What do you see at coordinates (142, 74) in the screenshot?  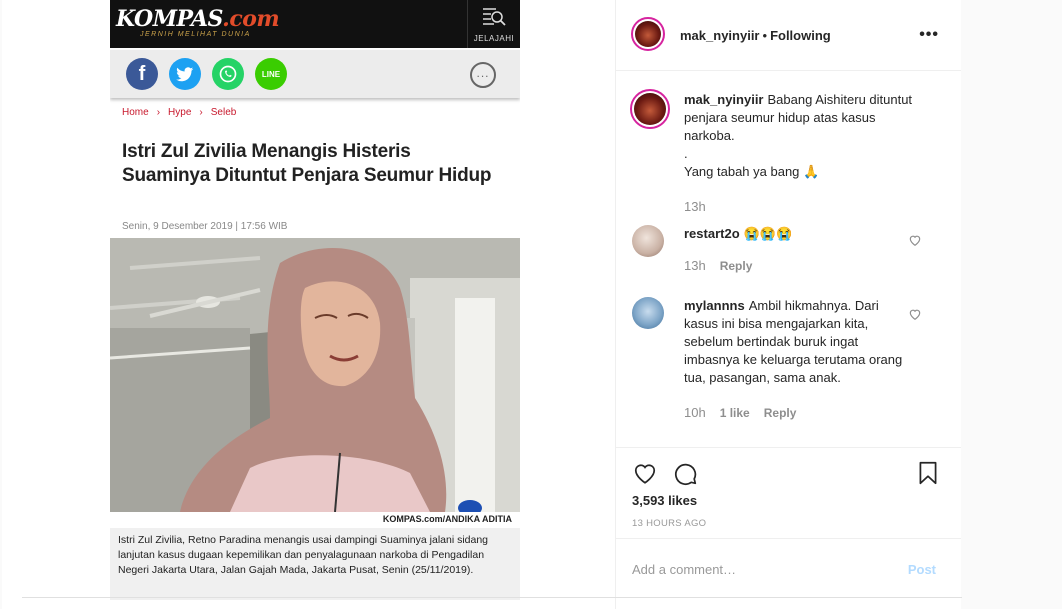 I see `facebook-icon: f` at bounding box center [142, 74].